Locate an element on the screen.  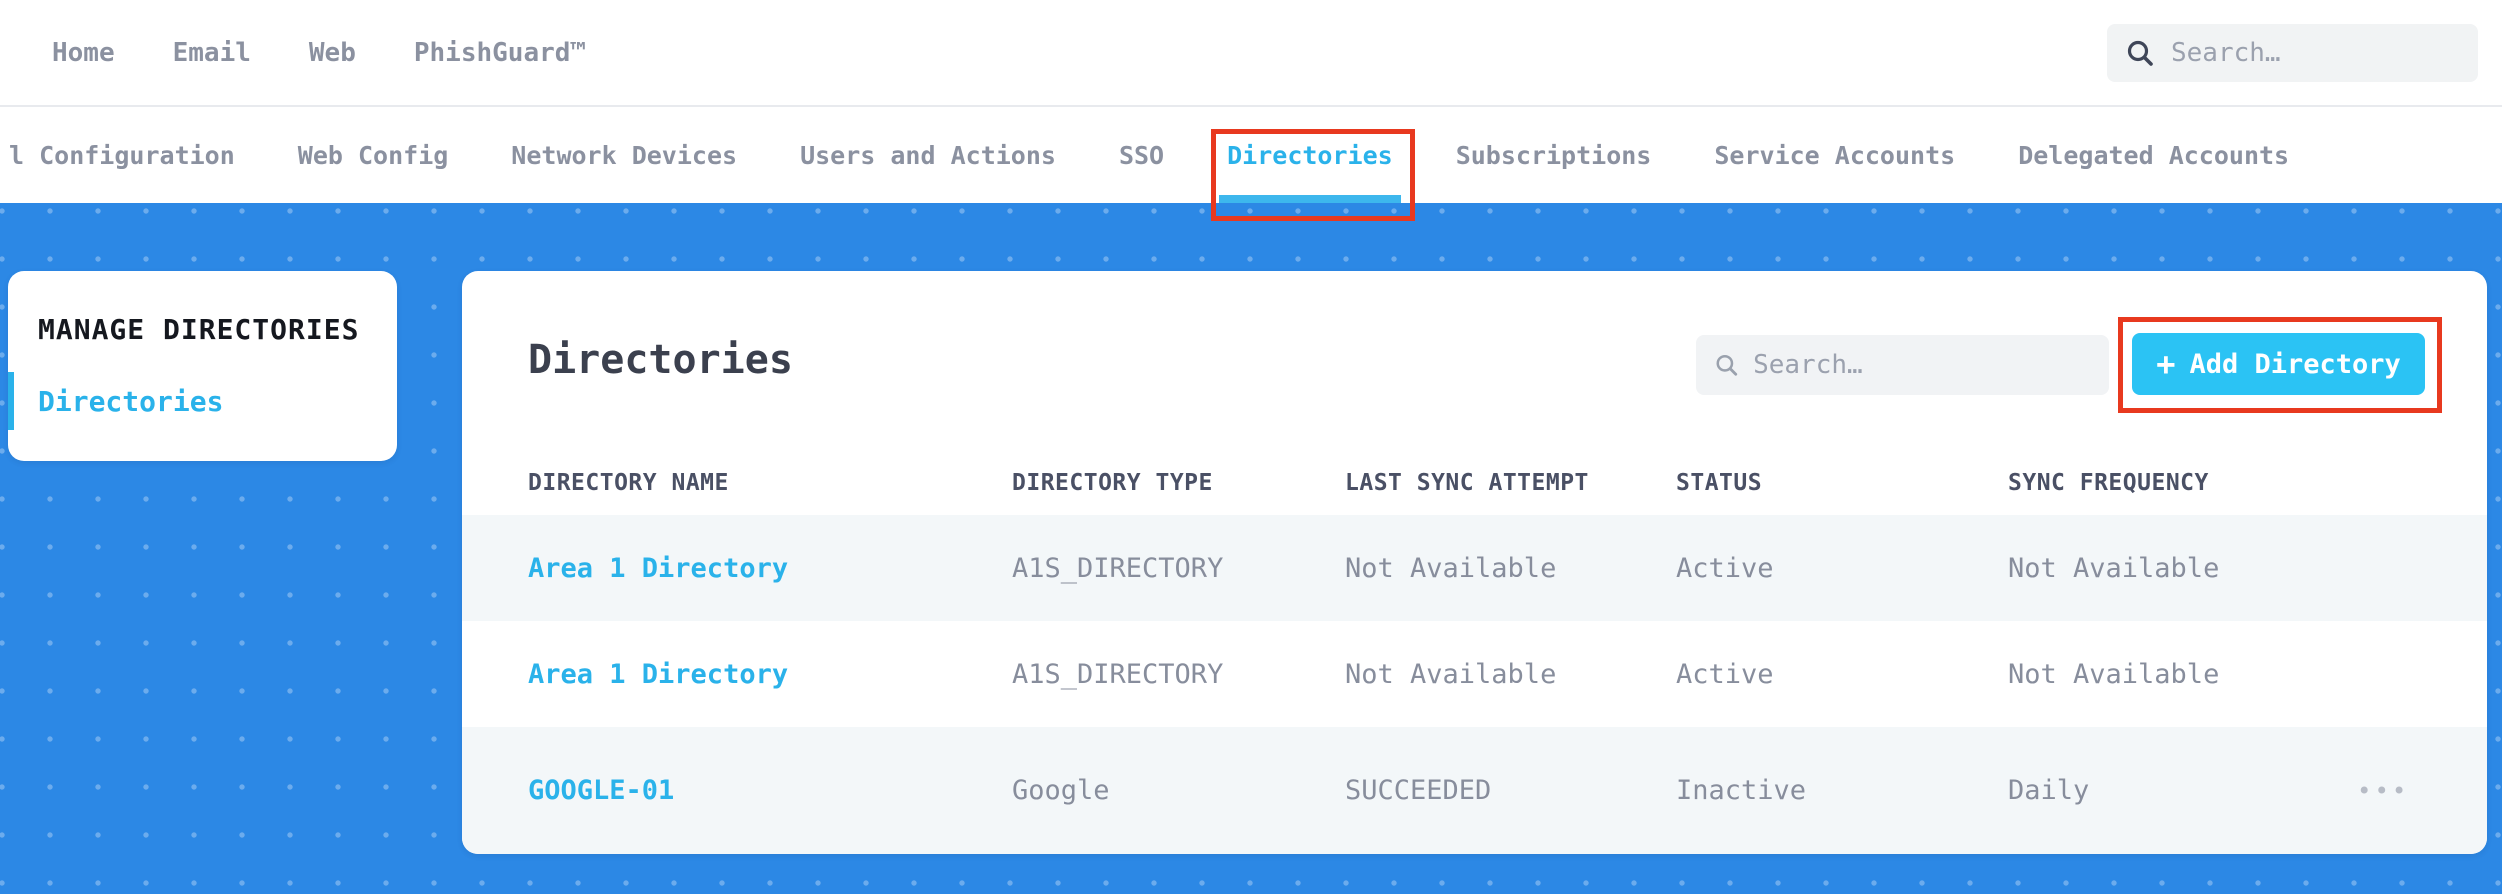
col-header-last-sync: LAST SYNC ATTEMPT is located at coordinates (1467, 483).